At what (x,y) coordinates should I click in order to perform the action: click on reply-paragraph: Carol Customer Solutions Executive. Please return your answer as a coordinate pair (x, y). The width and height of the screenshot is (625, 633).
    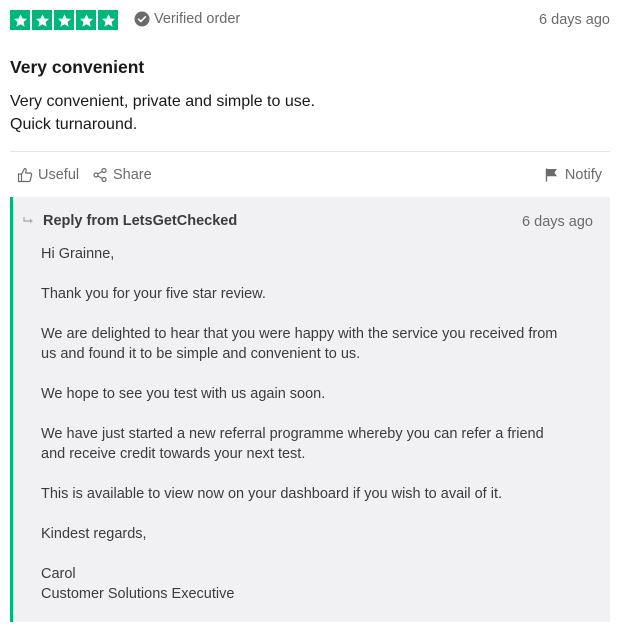
    Looking at the image, I should click on (321, 584).